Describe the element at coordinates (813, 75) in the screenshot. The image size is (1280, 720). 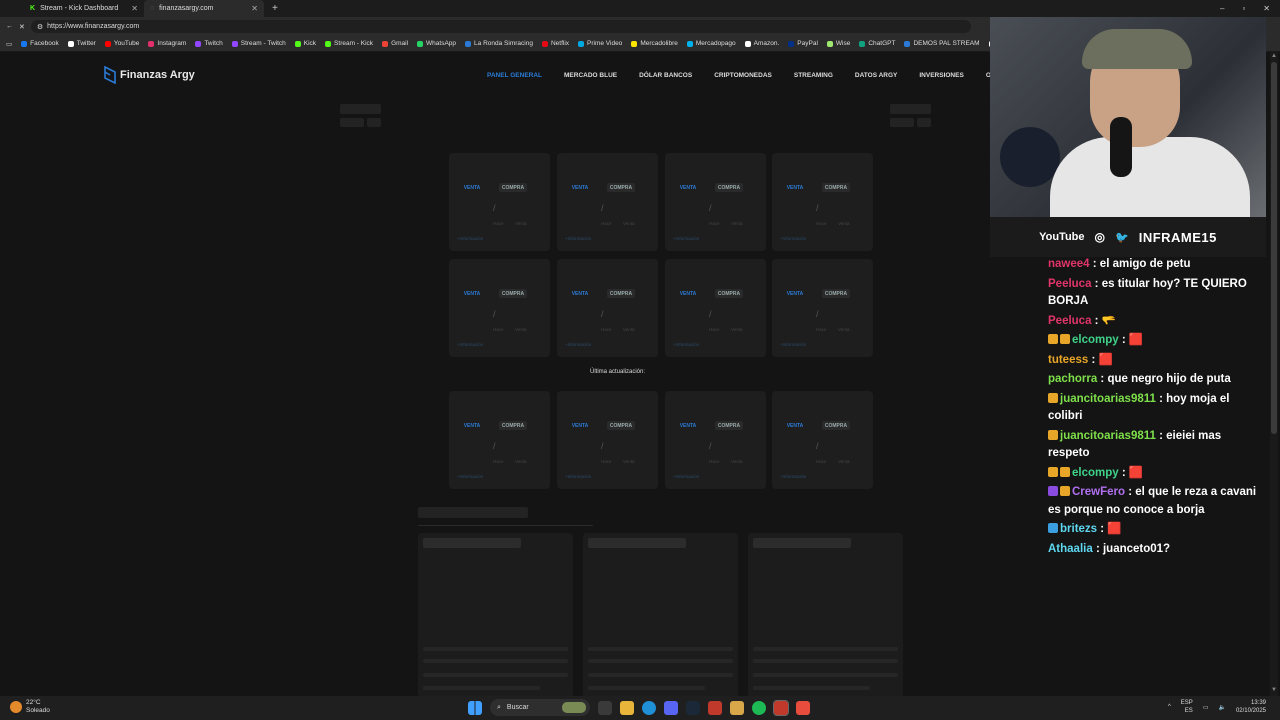
I see `nav-item: STREAMING` at that location.